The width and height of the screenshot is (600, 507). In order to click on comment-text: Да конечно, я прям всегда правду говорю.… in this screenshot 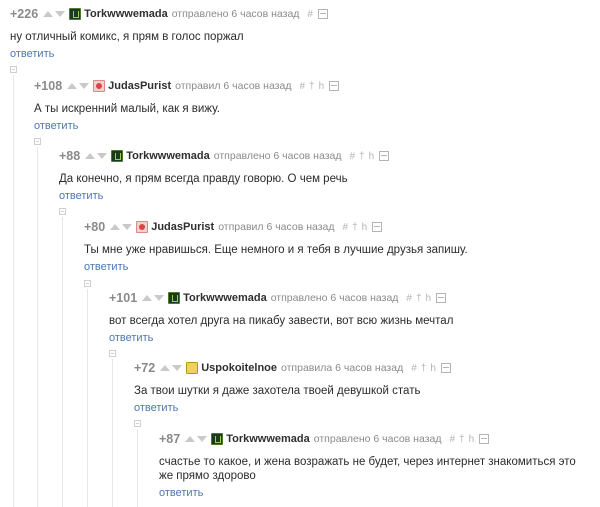, I will do `click(203, 179)`.